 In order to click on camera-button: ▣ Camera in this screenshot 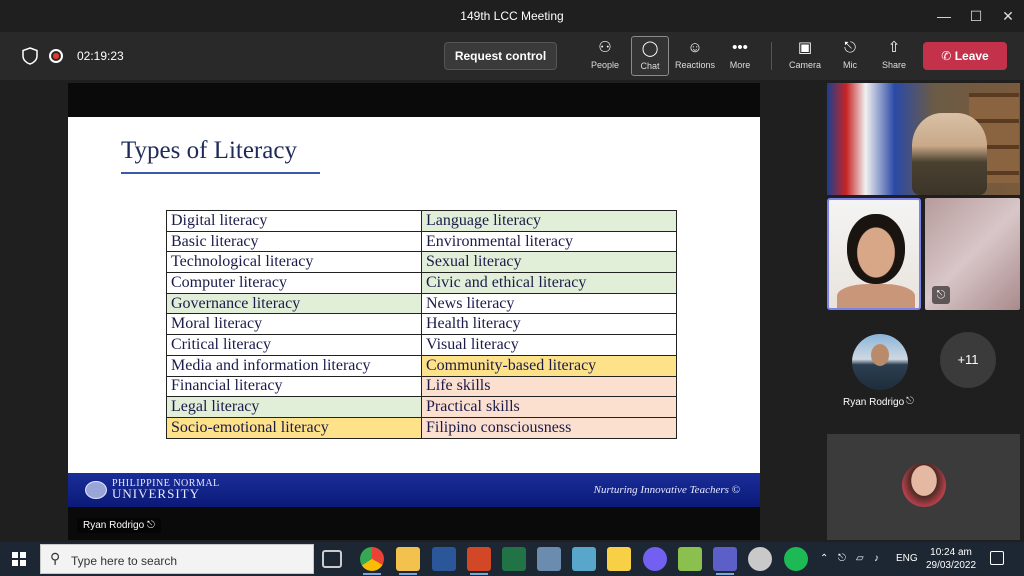, I will do `click(805, 56)`.